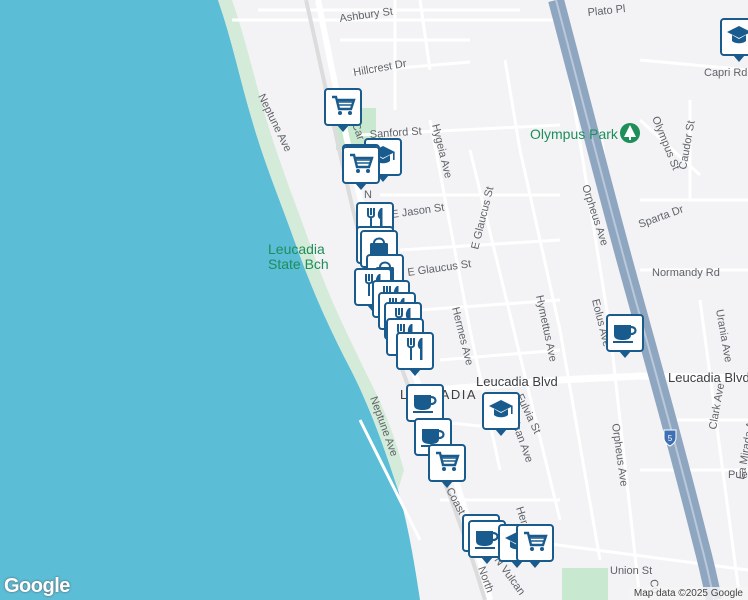  I want to click on interstate-shield-label: 5, so click(670, 438).